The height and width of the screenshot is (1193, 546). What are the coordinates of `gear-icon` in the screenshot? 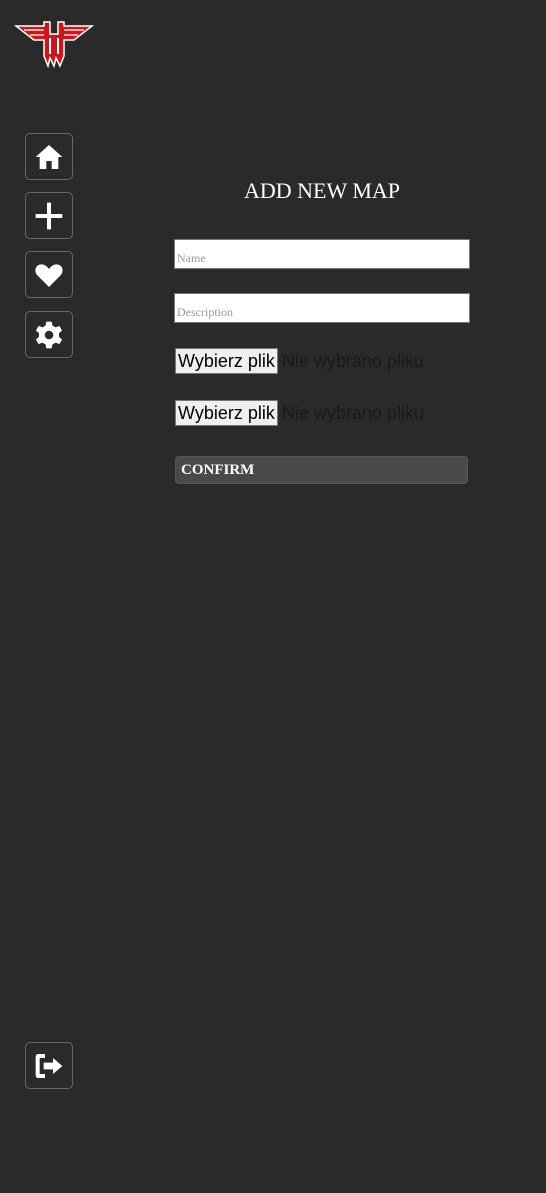 It's located at (49, 334).